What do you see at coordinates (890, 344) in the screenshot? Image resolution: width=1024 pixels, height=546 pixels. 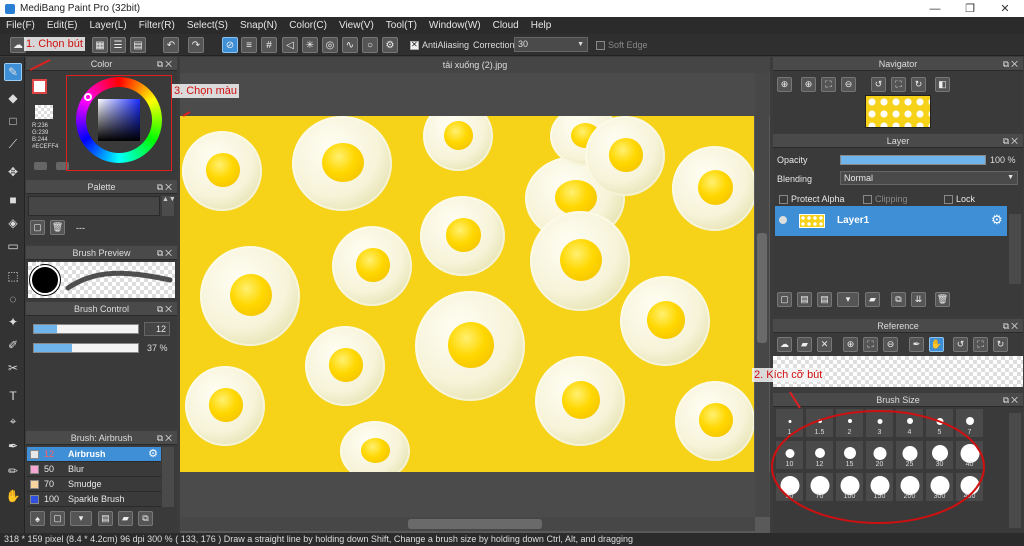 I see `reference-zoom-out-icon: ⊖` at bounding box center [890, 344].